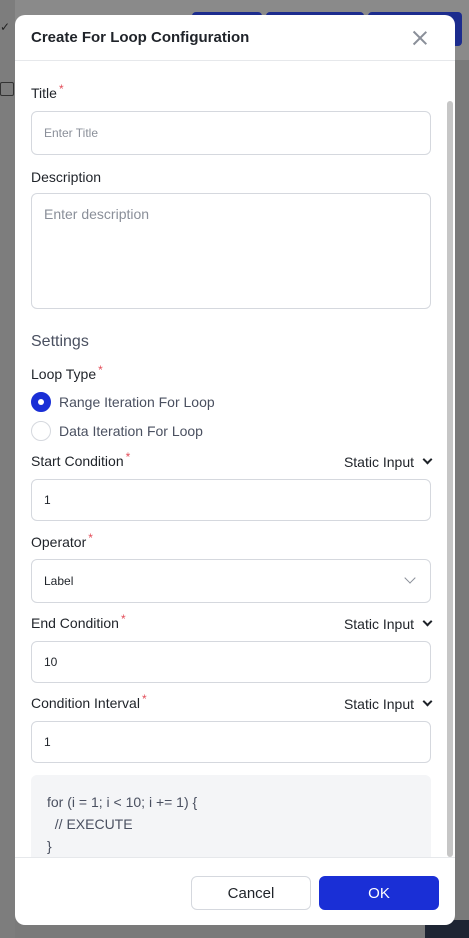 This screenshot has width=469, height=938. I want to click on condition-interval-header: Condition Interval * Static Input, so click(232, 702).